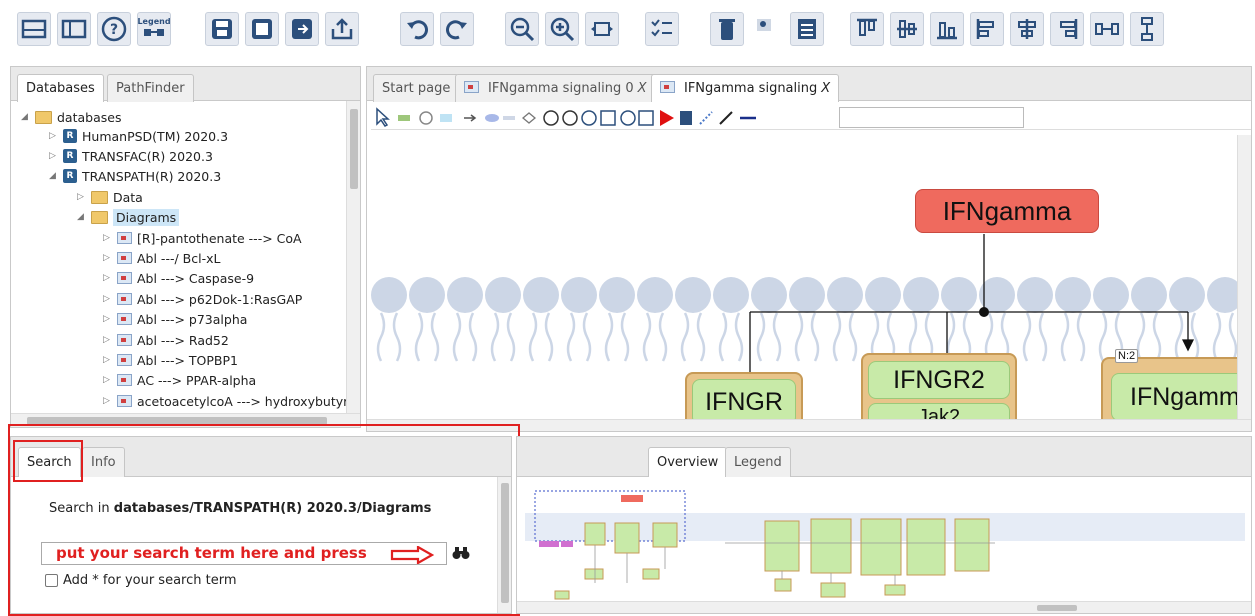 This screenshot has width=1255, height=616. Describe the element at coordinates (264, 520) in the screenshot. I see `search-highlight-box` at that location.